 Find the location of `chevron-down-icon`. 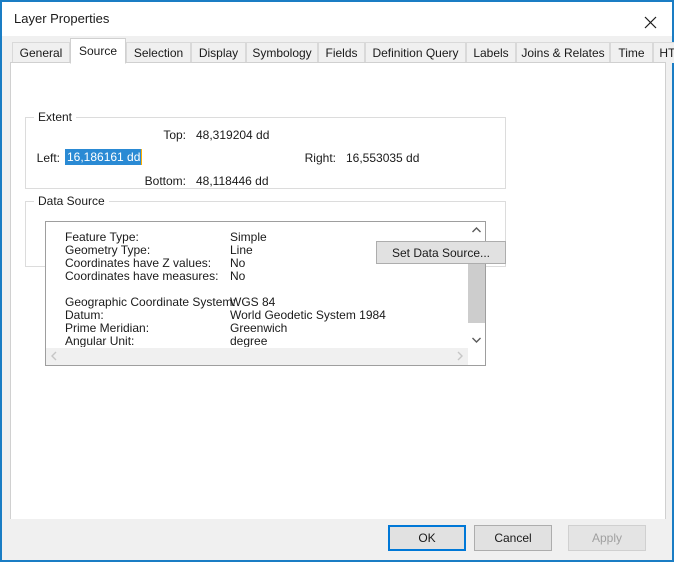

chevron-down-icon is located at coordinates (476, 339).